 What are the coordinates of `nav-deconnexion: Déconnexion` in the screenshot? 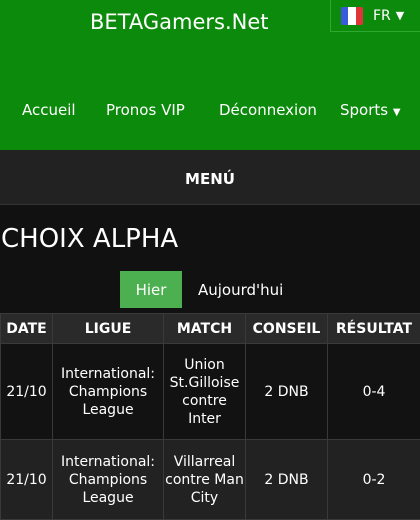 It's located at (268, 110).